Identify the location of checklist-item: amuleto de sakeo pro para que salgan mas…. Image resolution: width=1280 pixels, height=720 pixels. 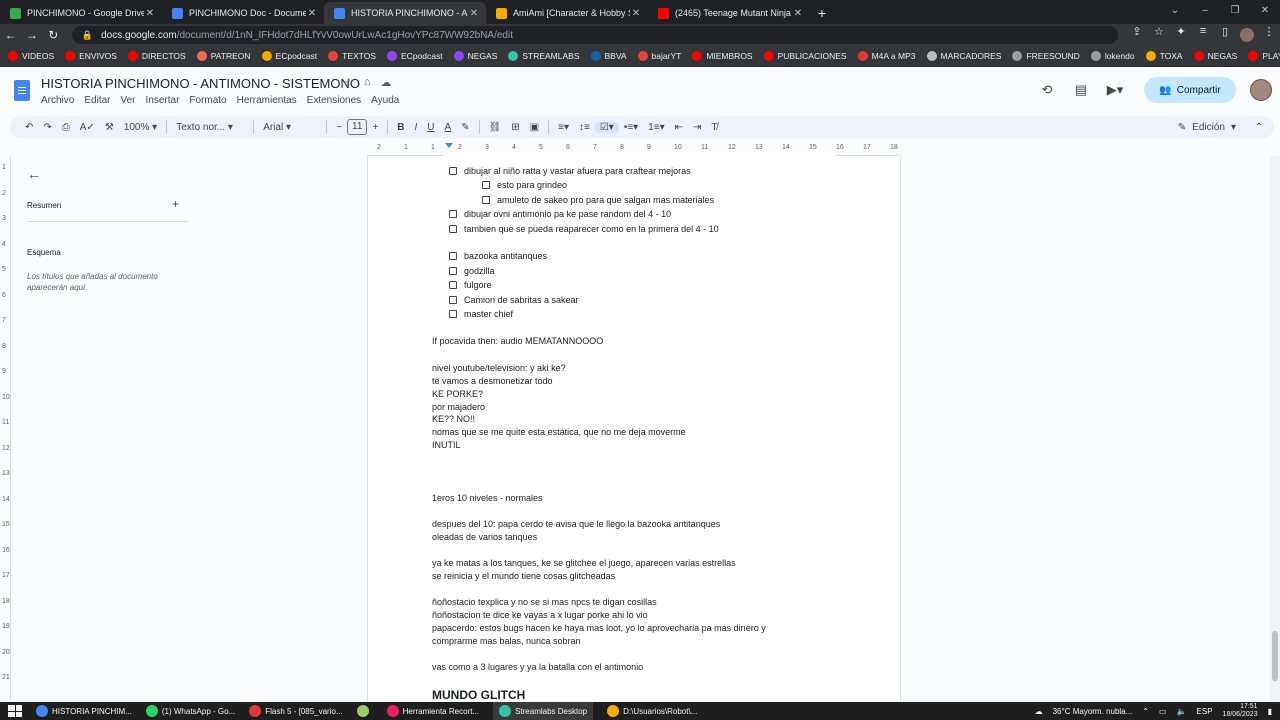
(598, 200).